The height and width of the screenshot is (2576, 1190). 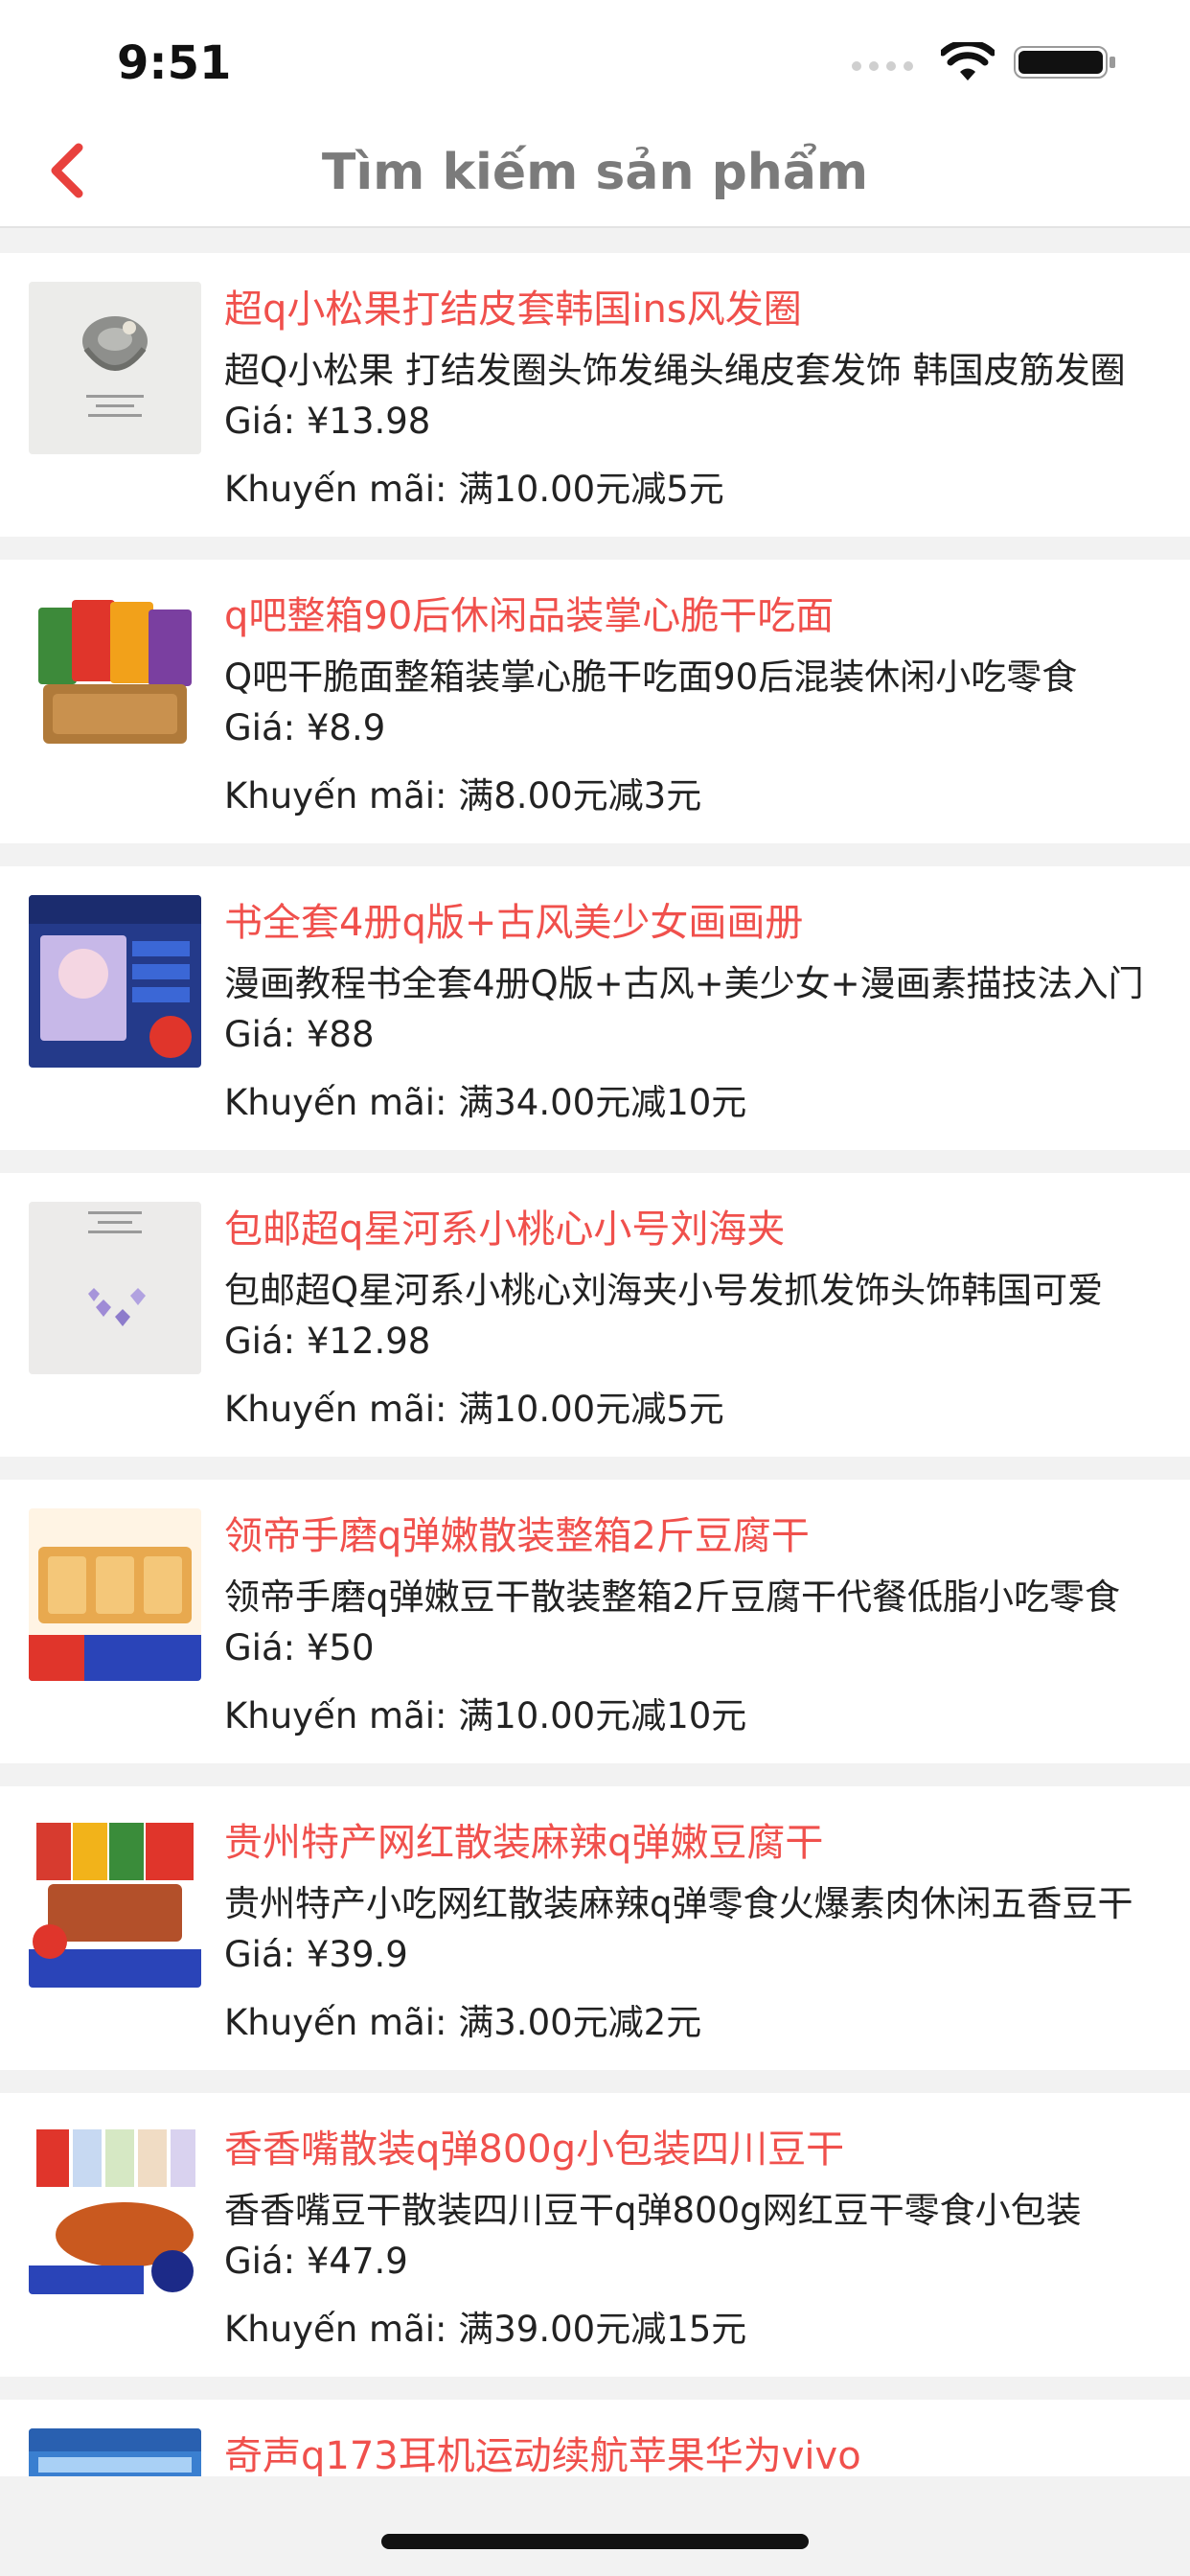 What do you see at coordinates (653, 2210) in the screenshot?
I see `product-description: 香香嘴豆干散装四川豆干q弹800g网红豆干零食小包装` at bounding box center [653, 2210].